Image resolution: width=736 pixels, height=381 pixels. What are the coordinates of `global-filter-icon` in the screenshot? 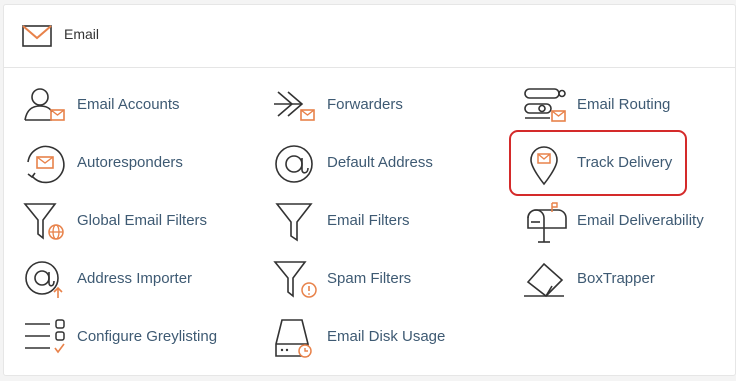 It's located at (47, 222).